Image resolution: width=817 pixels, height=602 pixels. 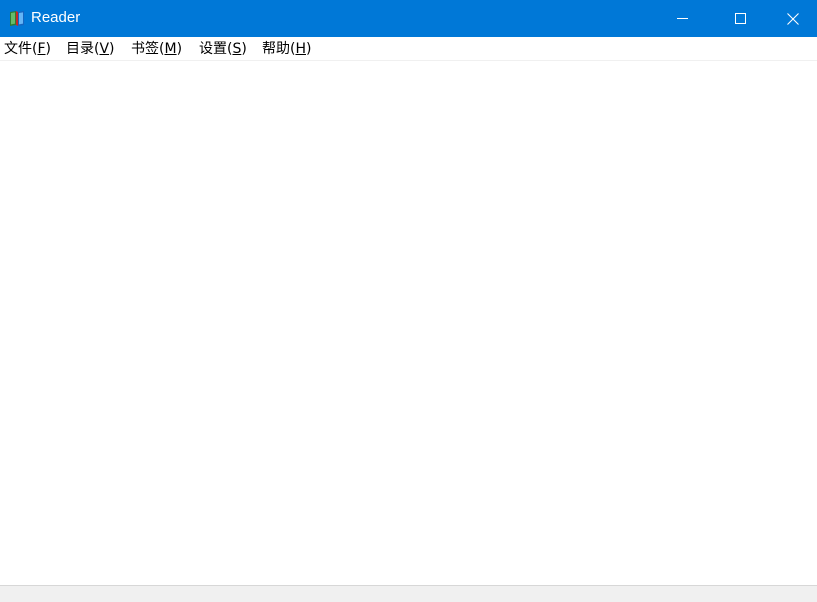 I want to click on minimize-icon, so click(x=682, y=18).